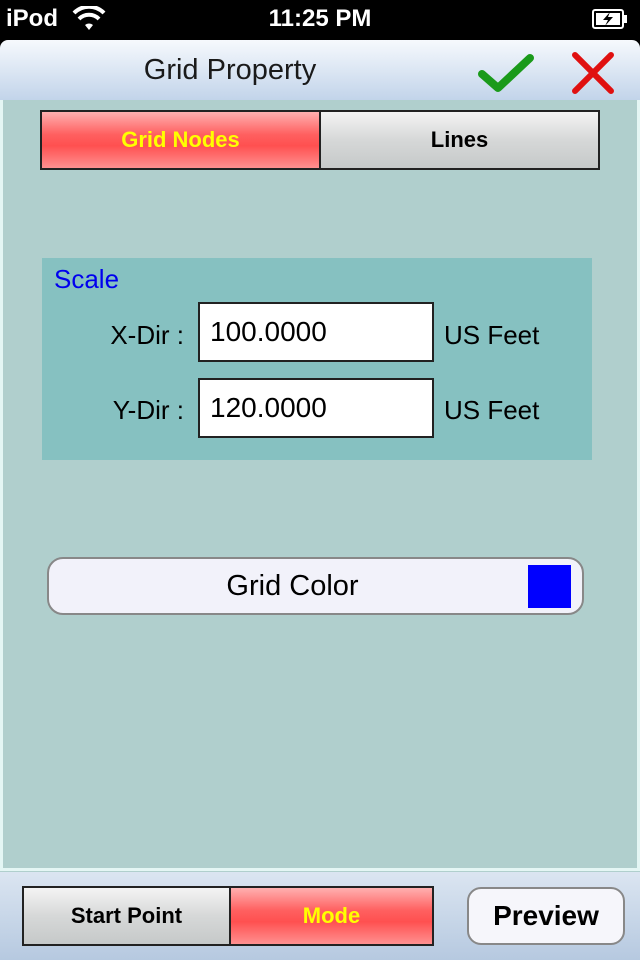  I want to click on scale-title: Scale, so click(87, 279).